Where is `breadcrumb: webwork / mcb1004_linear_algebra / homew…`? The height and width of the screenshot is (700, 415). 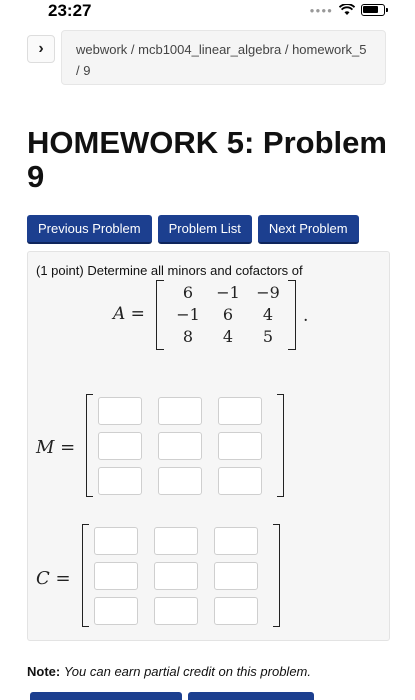 breadcrumb: webwork / mcb1004_linear_algebra / homew… is located at coordinates (223, 57).